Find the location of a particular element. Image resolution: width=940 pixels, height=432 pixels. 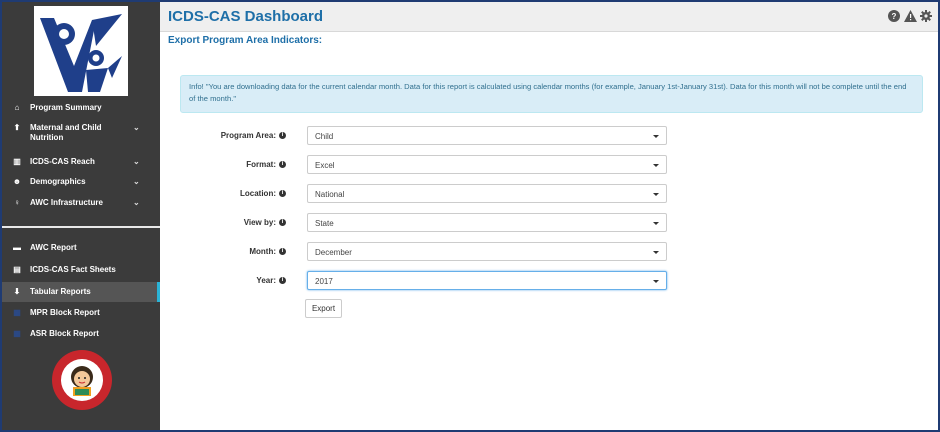

year-select: 2017 is located at coordinates (487, 280).